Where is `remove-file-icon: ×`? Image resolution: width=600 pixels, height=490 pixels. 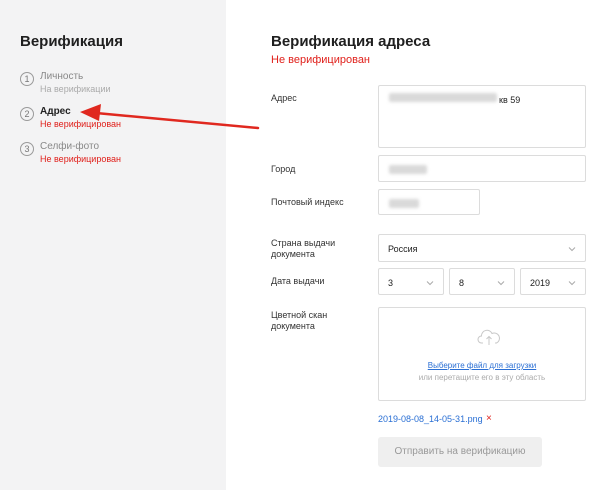
remove-file-icon: × is located at coordinates (489, 418).